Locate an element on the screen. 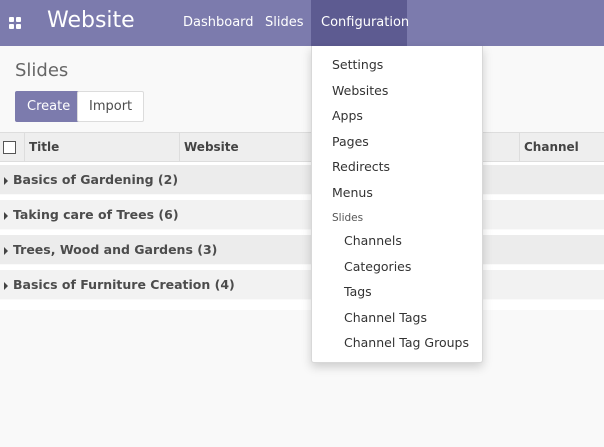 The image size is (604, 447). menu-section-slides: Slides is located at coordinates (348, 218).